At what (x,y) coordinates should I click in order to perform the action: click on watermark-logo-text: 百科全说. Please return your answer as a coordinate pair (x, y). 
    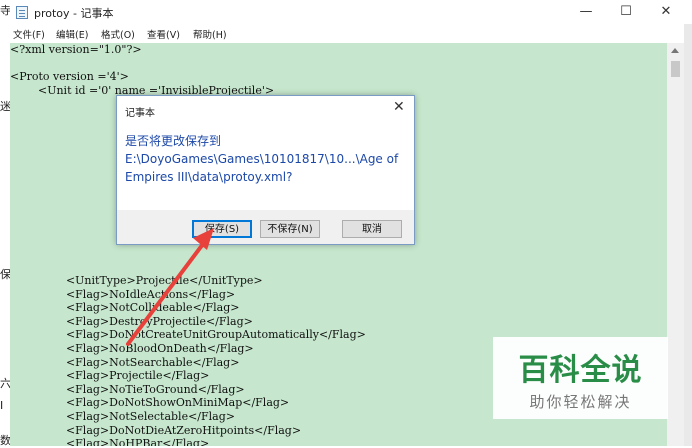
    Looking at the image, I should click on (580, 370).